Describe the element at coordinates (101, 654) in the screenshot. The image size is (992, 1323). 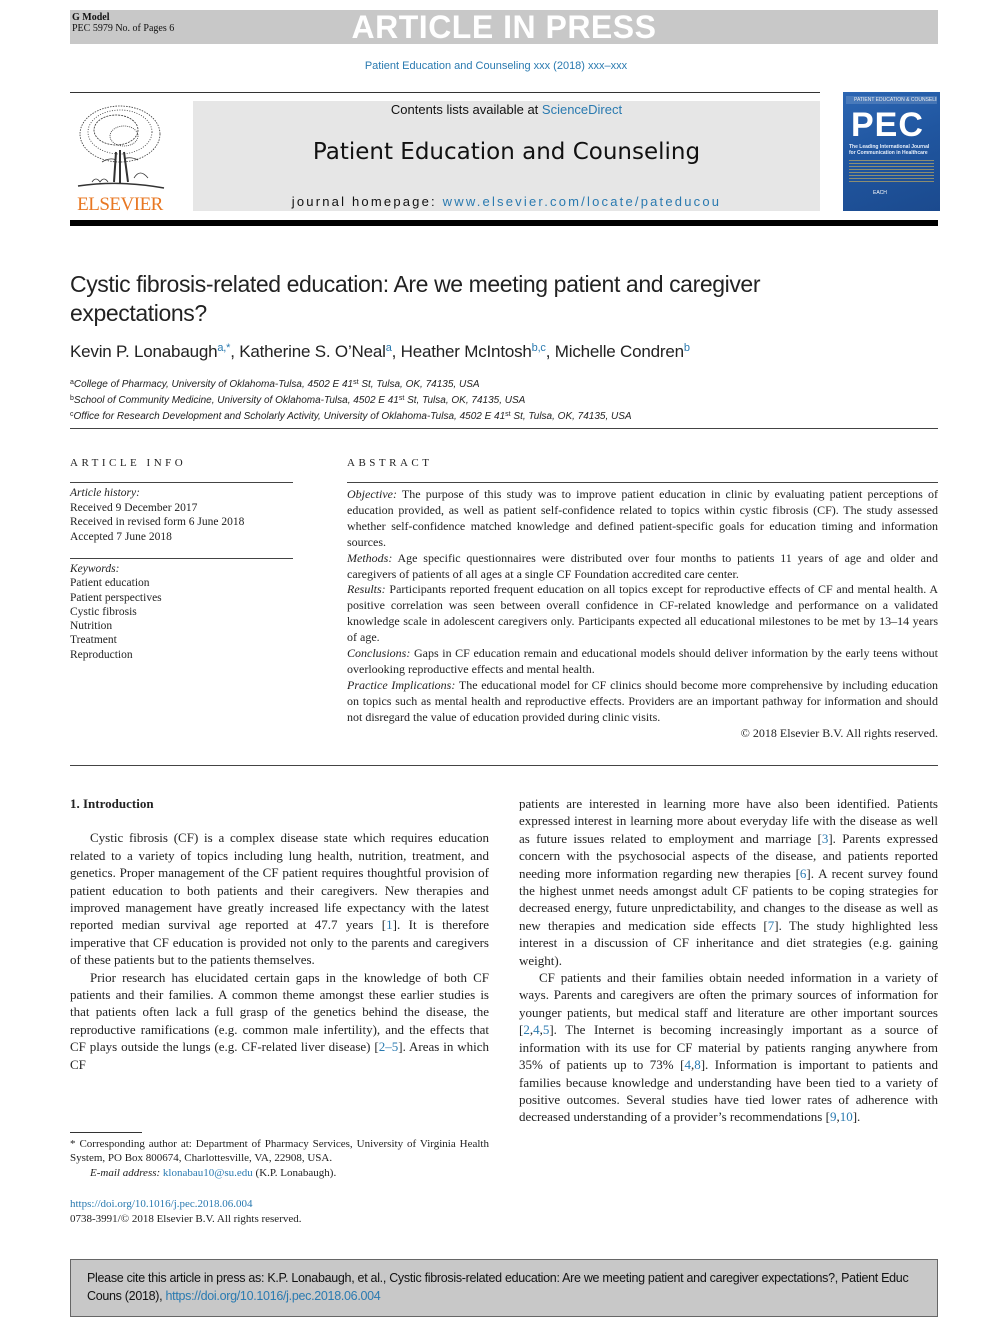
I see `keyword: Reproduction` at that location.